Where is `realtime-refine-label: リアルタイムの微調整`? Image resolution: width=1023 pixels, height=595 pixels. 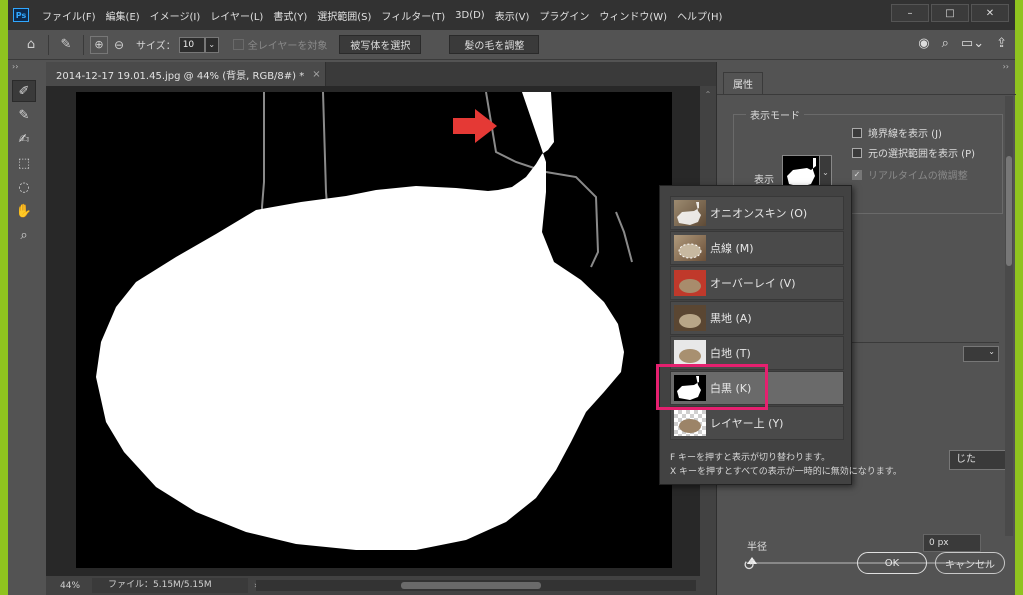 realtime-refine-label: リアルタイムの微調整 is located at coordinates (918, 176).